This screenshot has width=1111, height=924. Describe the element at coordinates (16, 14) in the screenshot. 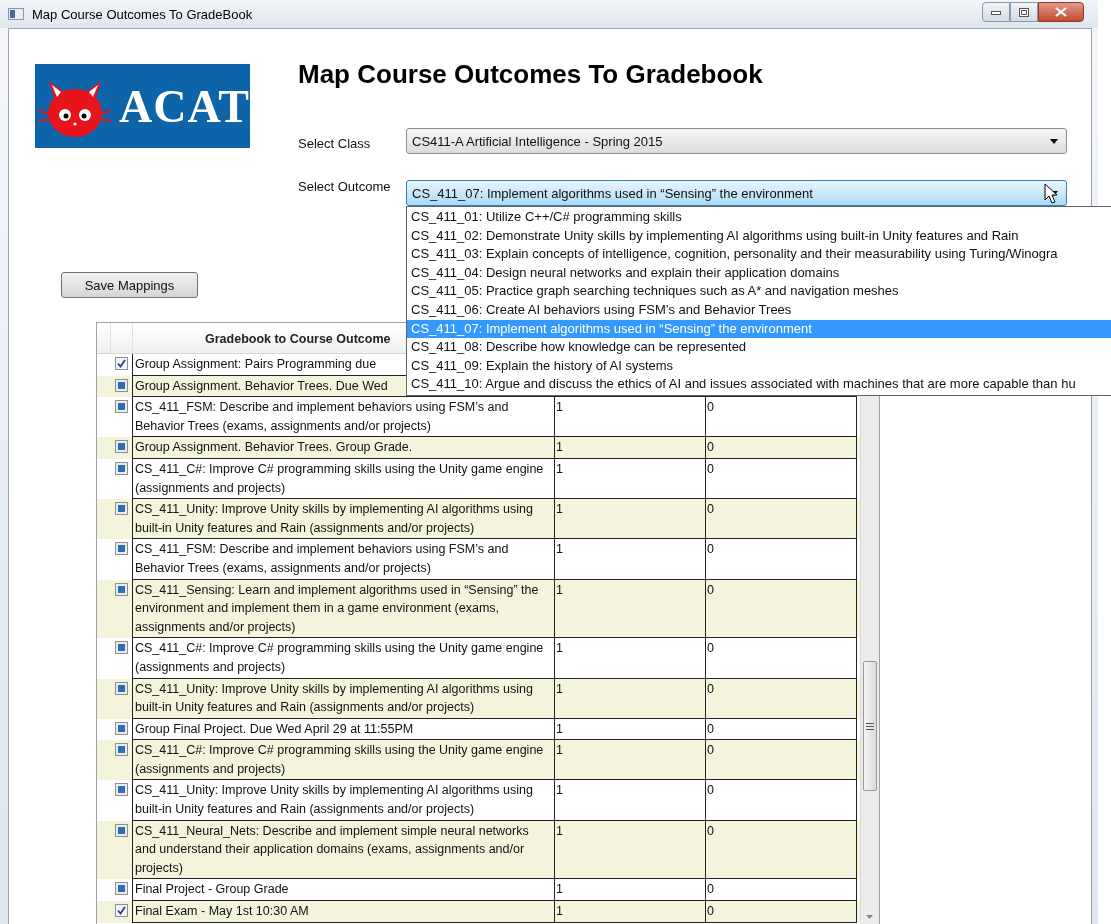

I see `app-icon` at that location.